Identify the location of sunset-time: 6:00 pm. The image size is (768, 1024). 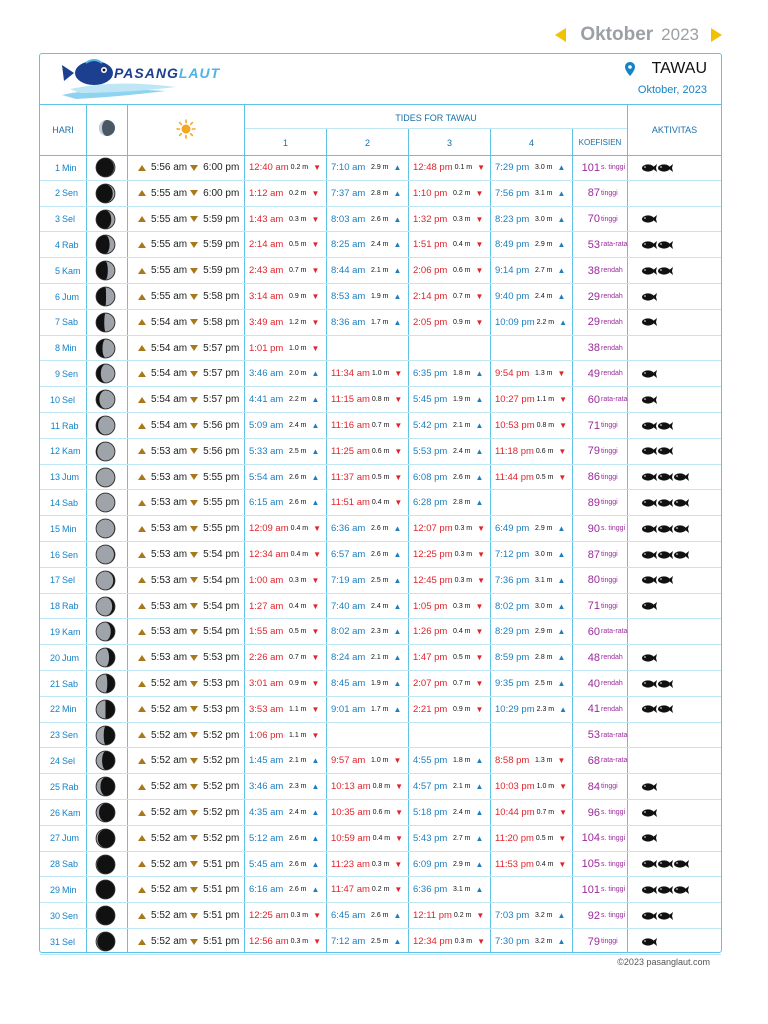
(221, 167).